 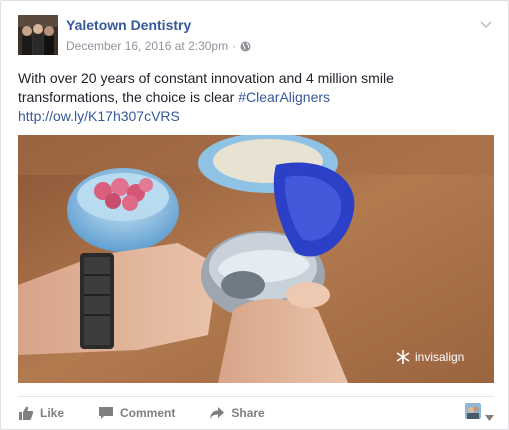 What do you see at coordinates (284, 97) in the screenshot?
I see `hashtag-link: #ClearAligners` at bounding box center [284, 97].